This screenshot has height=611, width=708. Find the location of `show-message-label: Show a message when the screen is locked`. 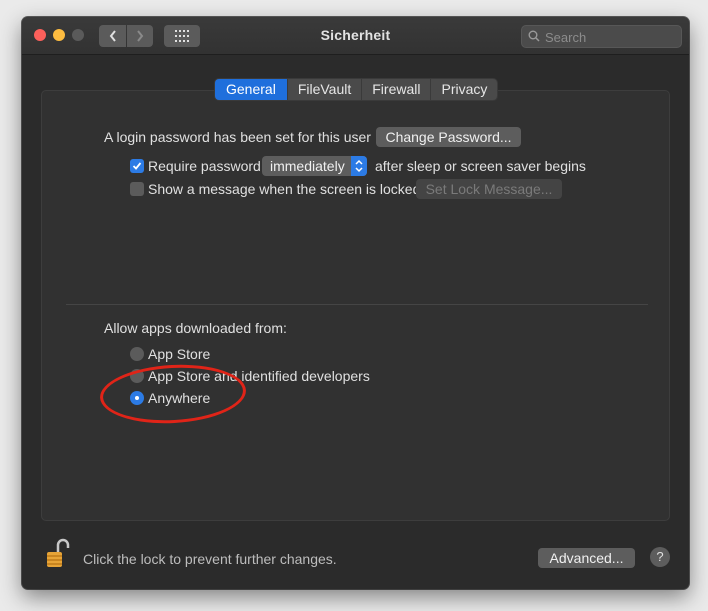

show-message-label: Show a message when the screen is locked is located at coordinates (284, 189).